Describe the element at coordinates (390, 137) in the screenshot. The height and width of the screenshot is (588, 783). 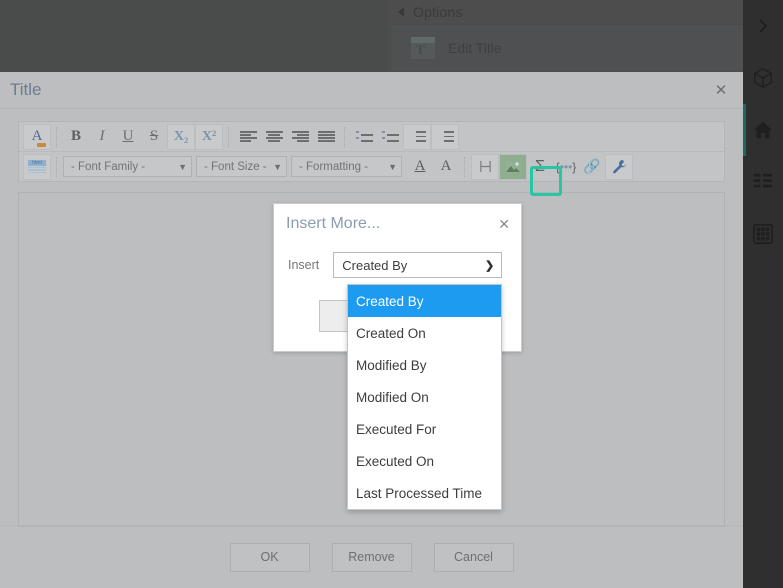
I see `bulleted-list-button` at that location.